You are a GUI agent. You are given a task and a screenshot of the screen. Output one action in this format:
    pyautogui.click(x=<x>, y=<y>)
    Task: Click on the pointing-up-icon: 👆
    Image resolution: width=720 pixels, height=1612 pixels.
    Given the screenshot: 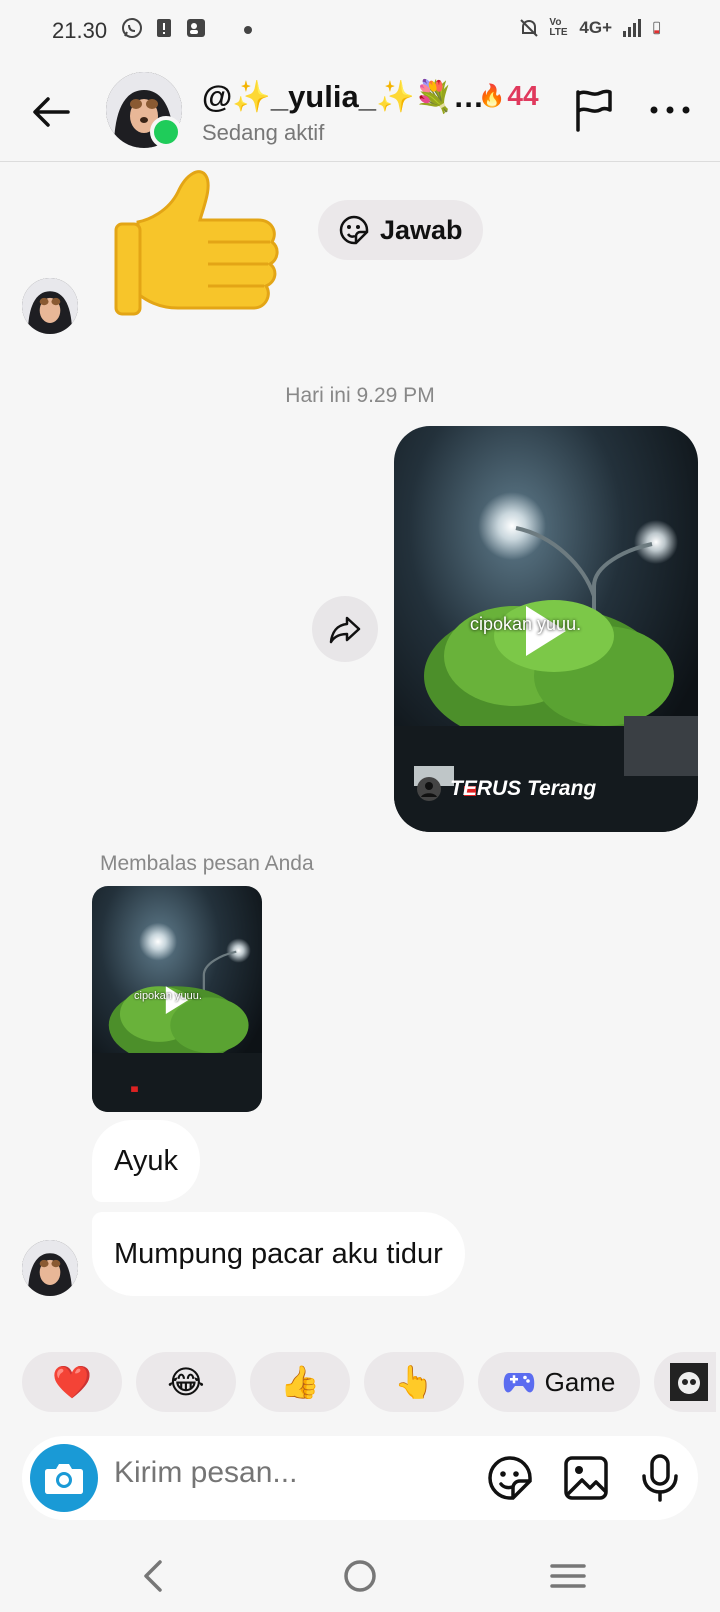 What is the action you would take?
    pyautogui.click(x=414, y=1382)
    